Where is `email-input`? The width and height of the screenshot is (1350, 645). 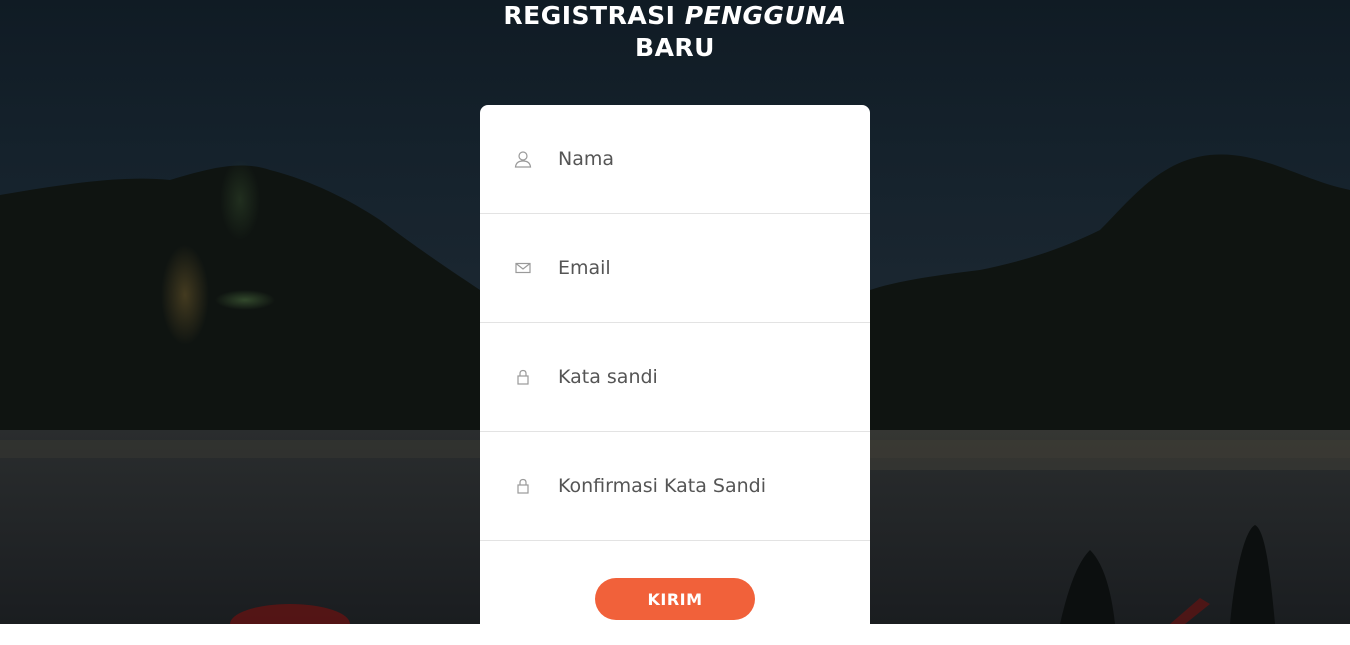 email-input is located at coordinates (703, 268).